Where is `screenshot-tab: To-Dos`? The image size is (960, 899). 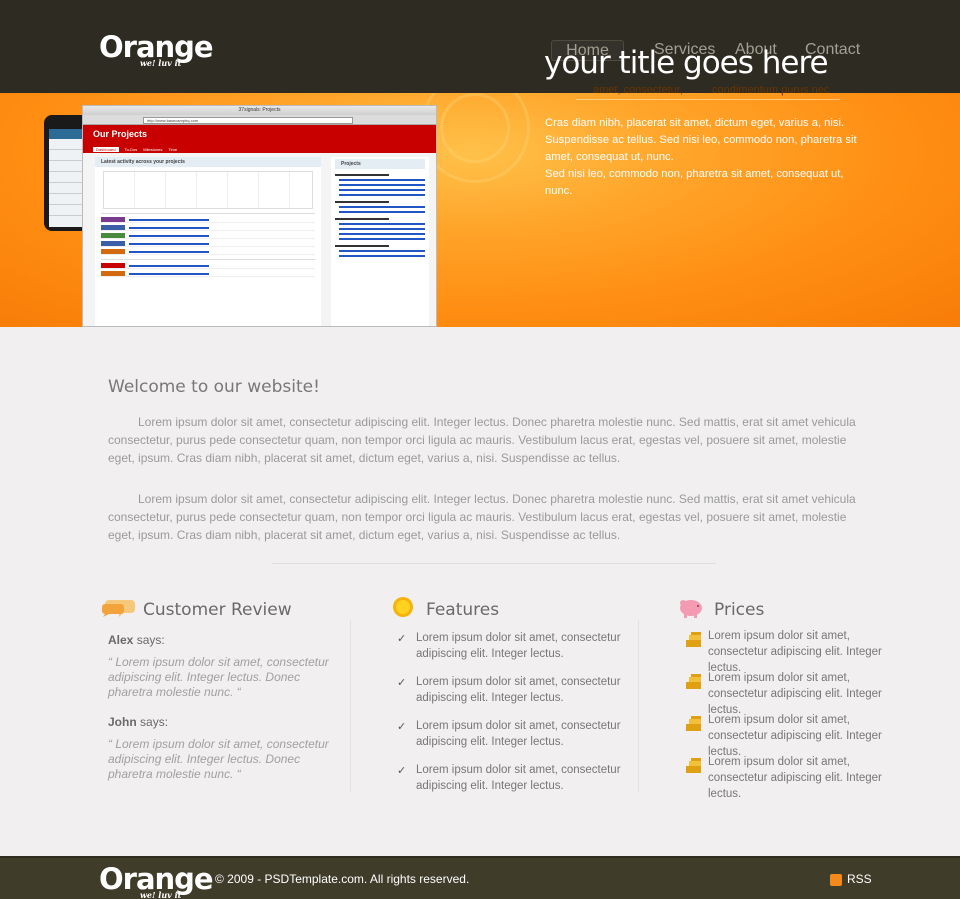 screenshot-tab: To-Dos is located at coordinates (131, 149).